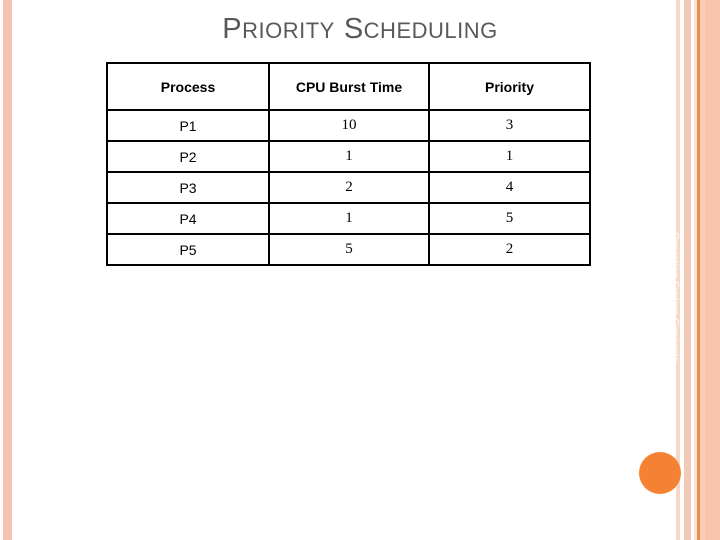 The height and width of the screenshot is (540, 720). Describe the element at coordinates (188, 86) in the screenshot. I see `column-header-process: Process` at that location.